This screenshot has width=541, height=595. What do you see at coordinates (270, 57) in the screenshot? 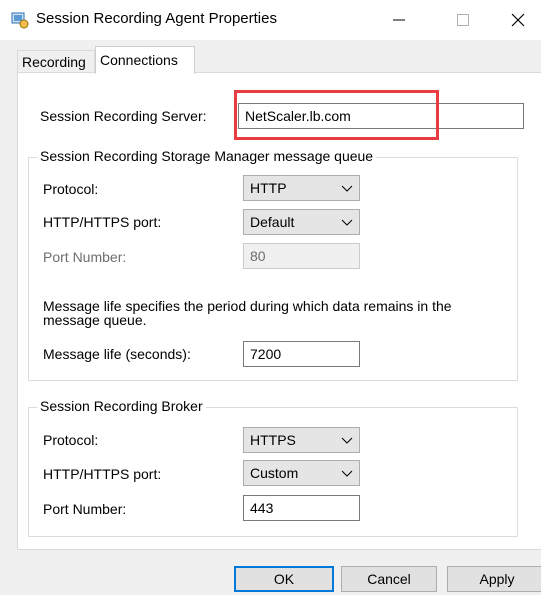
I see `tab-strip: Recording Connections` at bounding box center [270, 57].